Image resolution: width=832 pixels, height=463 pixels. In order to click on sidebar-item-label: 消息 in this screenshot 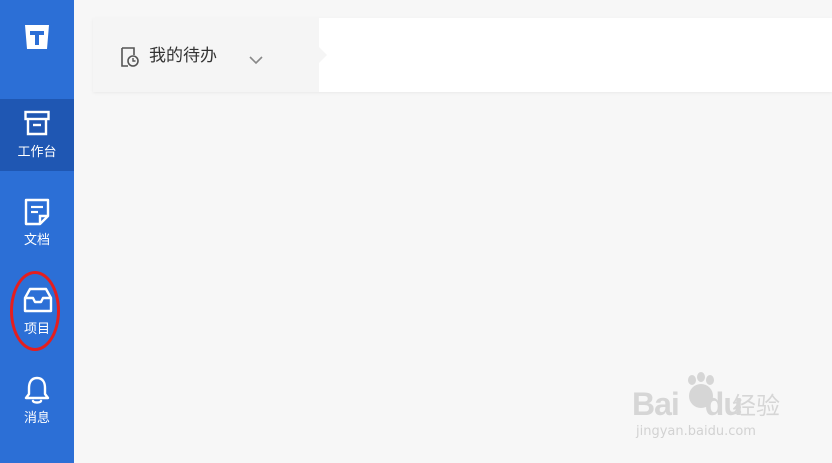, I will do `click(36, 418)`.